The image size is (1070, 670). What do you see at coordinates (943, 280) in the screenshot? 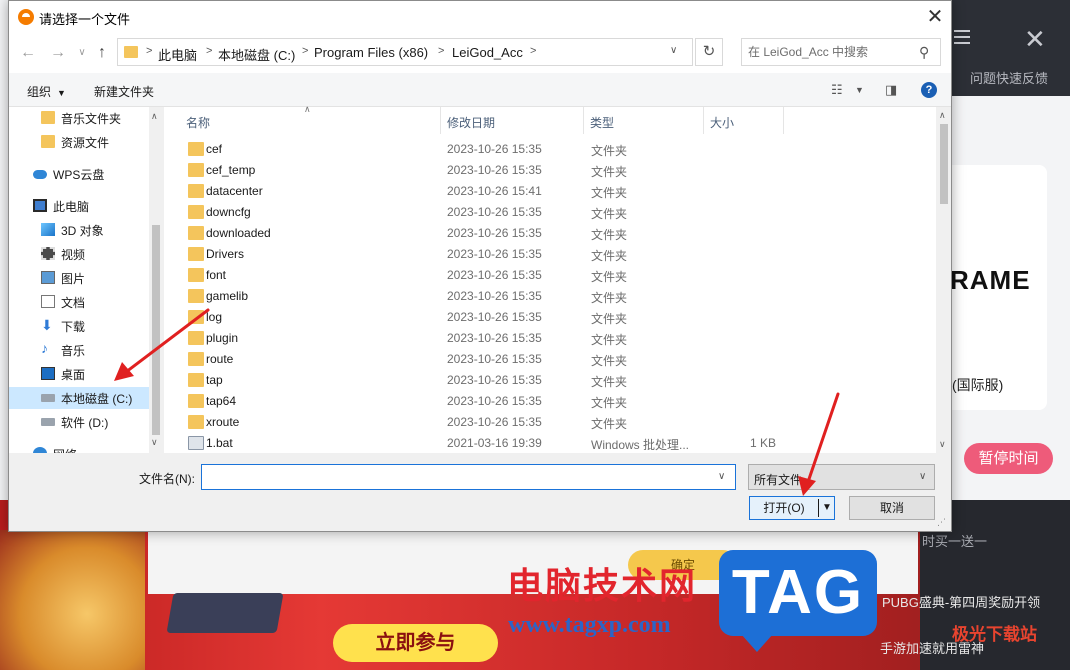
I see `file-list-scrollbar: ∧ ∨` at bounding box center [943, 280].